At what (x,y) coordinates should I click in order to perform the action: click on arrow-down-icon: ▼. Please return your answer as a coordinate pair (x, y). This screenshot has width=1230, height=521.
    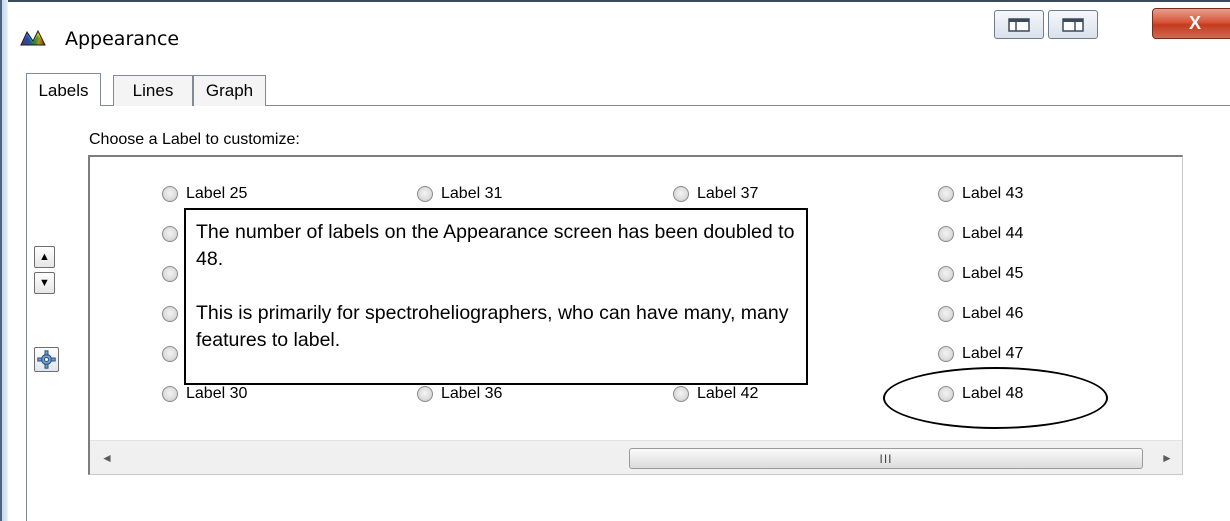
    Looking at the image, I should click on (44, 283).